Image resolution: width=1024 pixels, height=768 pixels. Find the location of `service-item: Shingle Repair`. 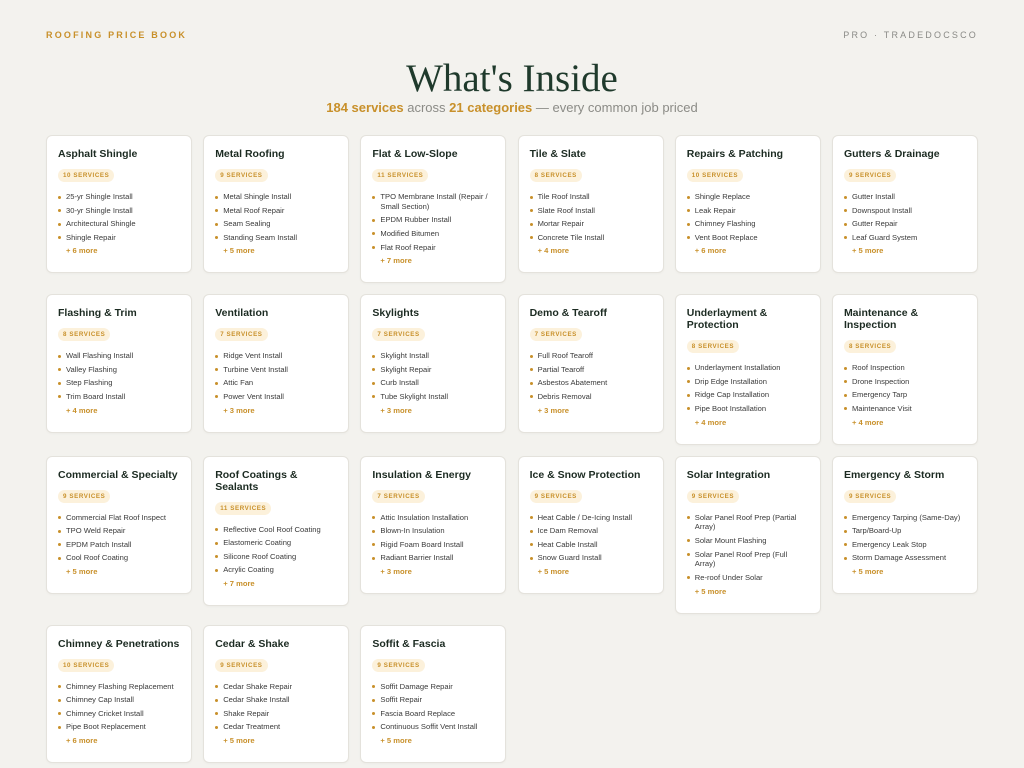

service-item: Shingle Repair is located at coordinates (119, 238).